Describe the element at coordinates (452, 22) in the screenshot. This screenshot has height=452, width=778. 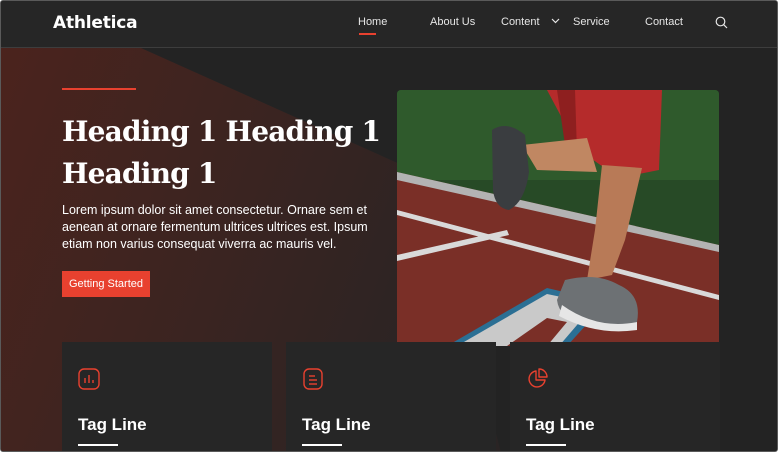
I see `nav-about-us: About Us` at that location.